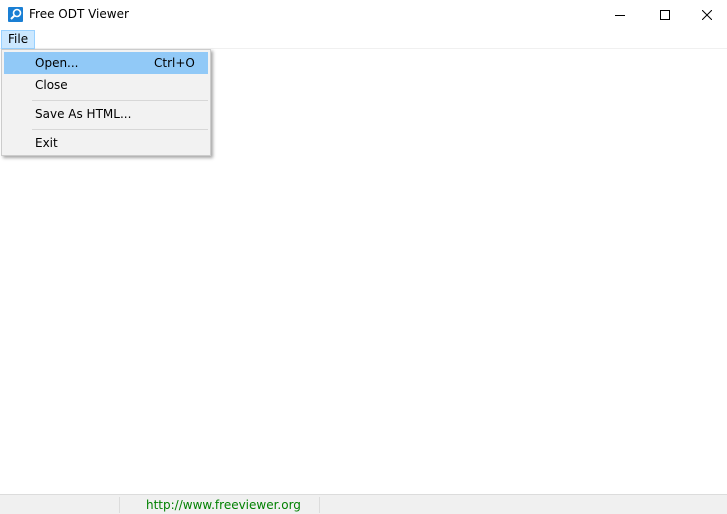  I want to click on menu-item-exit: Exit, so click(106, 143).